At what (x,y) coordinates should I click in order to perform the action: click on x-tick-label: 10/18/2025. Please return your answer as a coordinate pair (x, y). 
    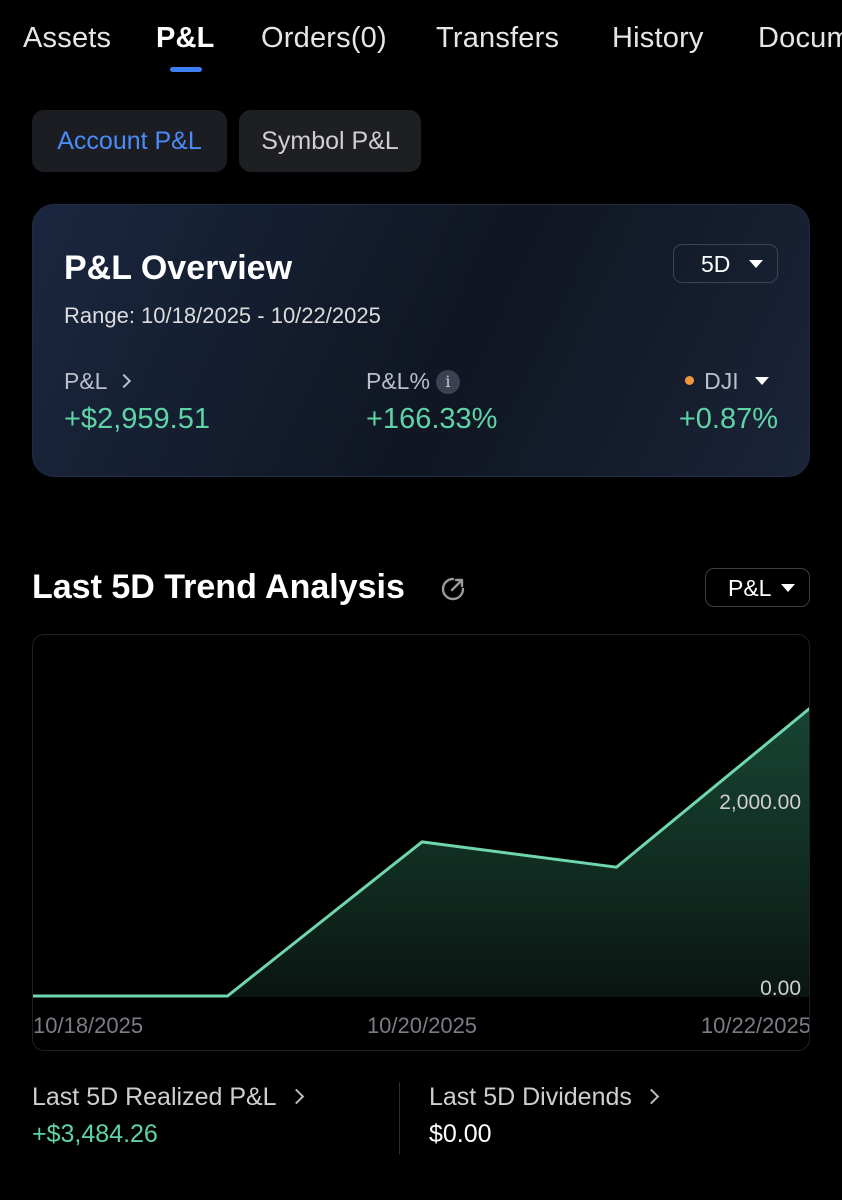
    Looking at the image, I should click on (88, 1025).